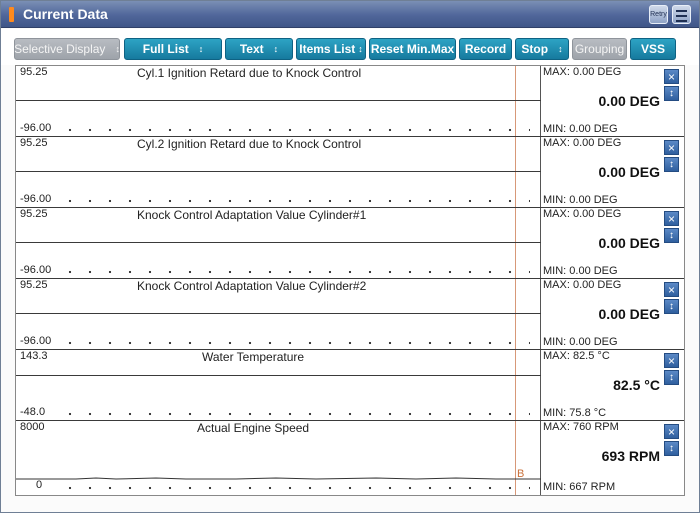  What do you see at coordinates (681, 14) in the screenshot?
I see `menu-icon` at bounding box center [681, 14].